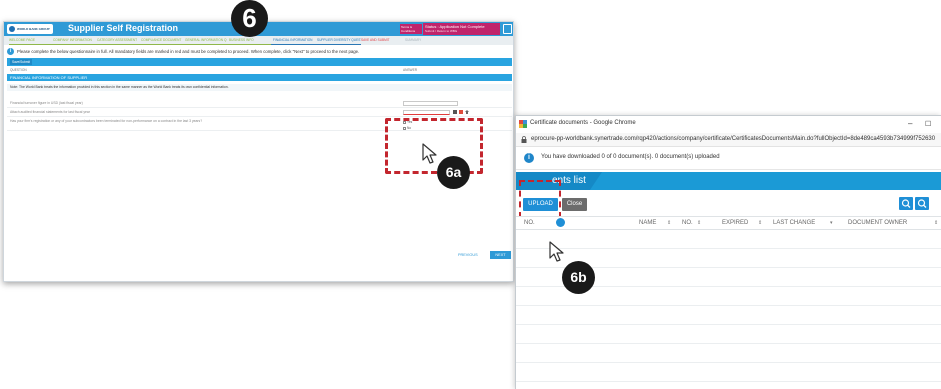 The height and width of the screenshot is (389, 941). What do you see at coordinates (259, 62) in the screenshot?
I see `tab-bar: Save/Submit` at bounding box center [259, 62].